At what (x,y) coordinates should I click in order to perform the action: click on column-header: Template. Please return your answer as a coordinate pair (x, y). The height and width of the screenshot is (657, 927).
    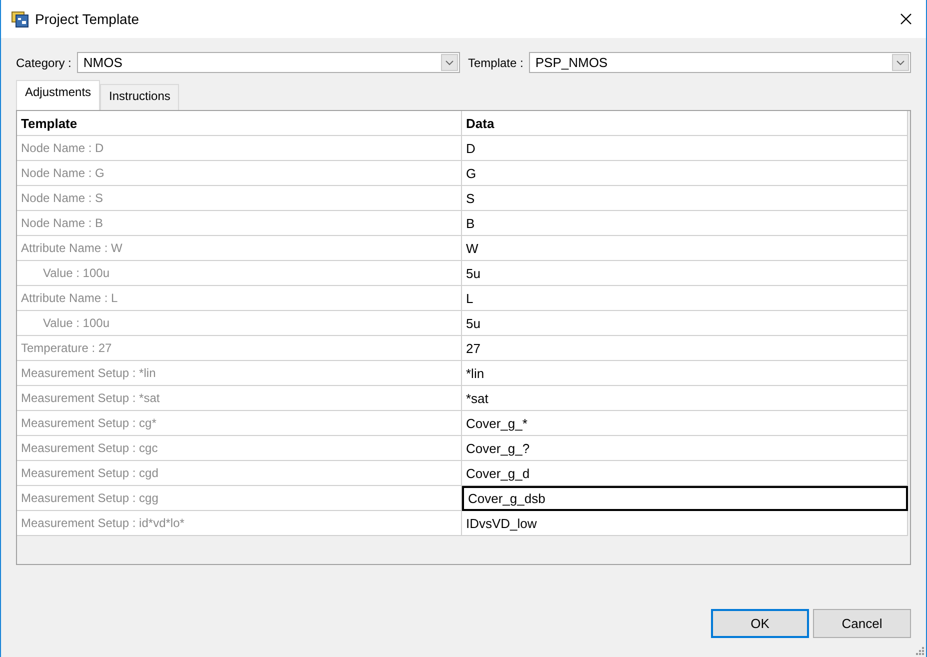
    Looking at the image, I should click on (239, 123).